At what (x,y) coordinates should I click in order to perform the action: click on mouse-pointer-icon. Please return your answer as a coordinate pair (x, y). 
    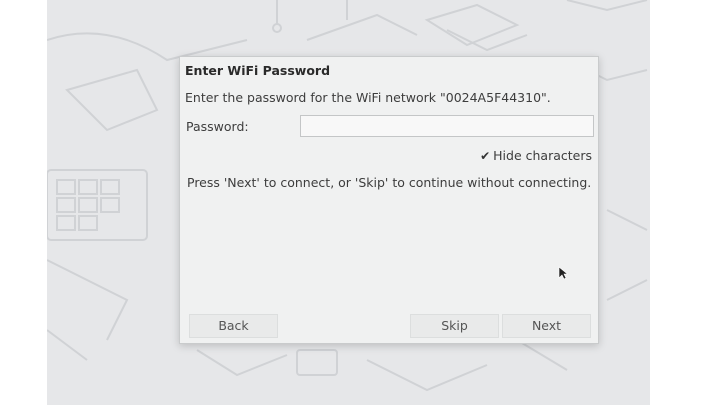
    Looking at the image, I should click on (563, 273).